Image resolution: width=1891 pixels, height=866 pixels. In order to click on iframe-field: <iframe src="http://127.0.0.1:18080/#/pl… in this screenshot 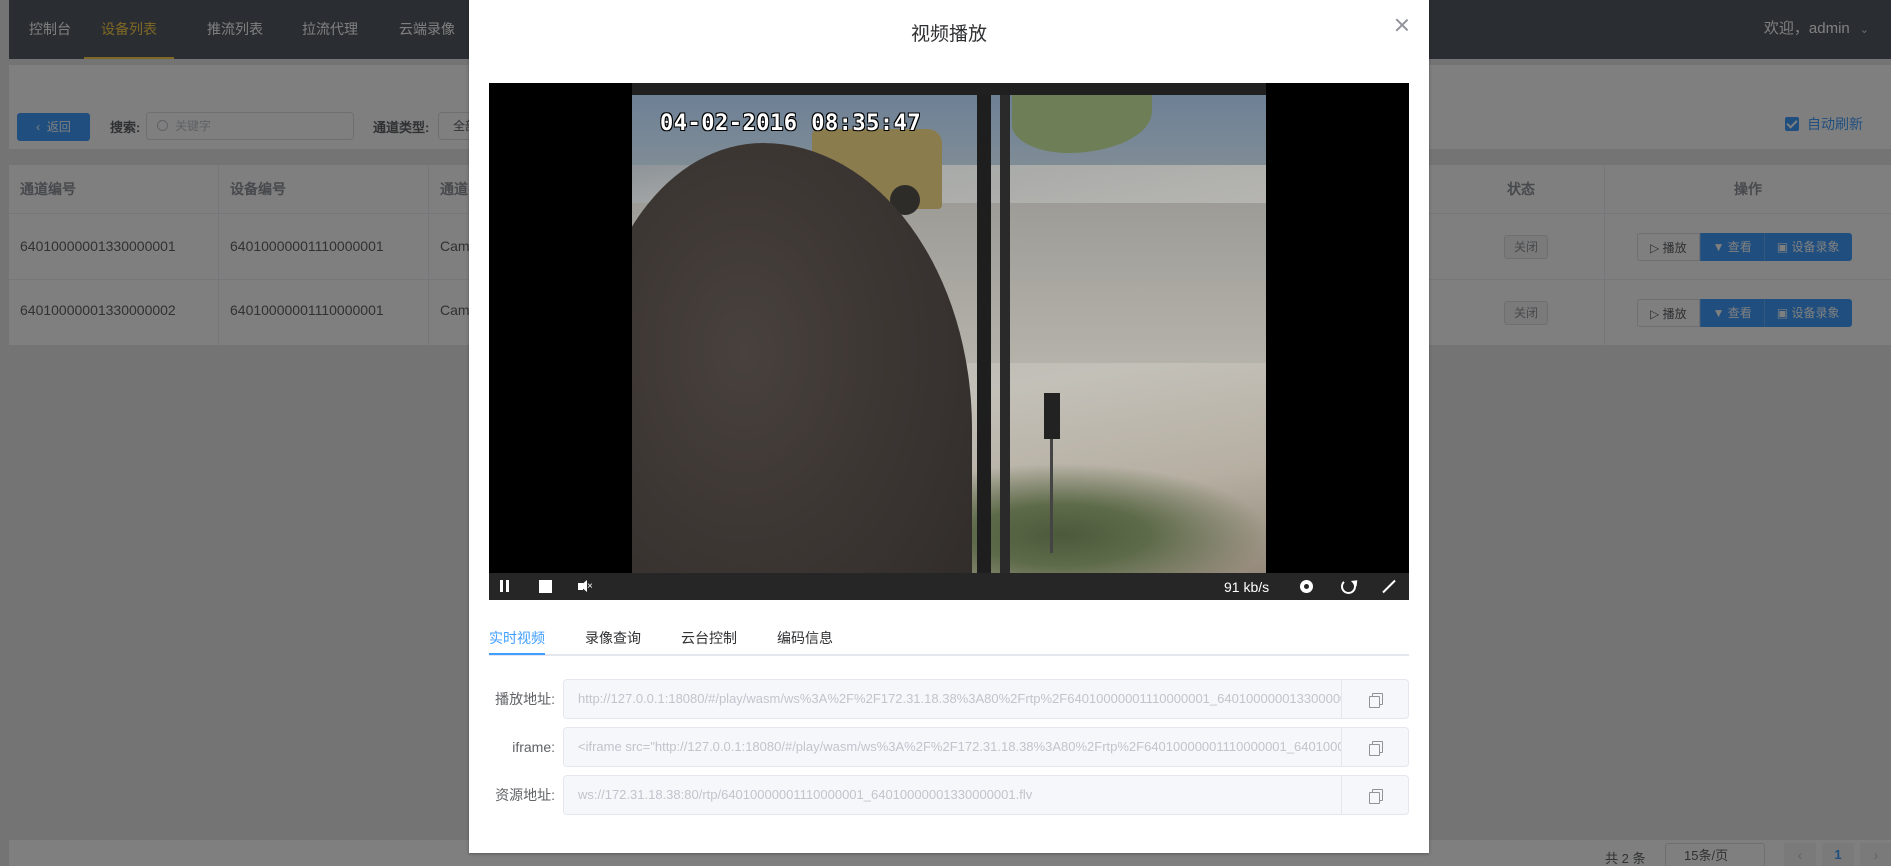, I will do `click(952, 747)`.